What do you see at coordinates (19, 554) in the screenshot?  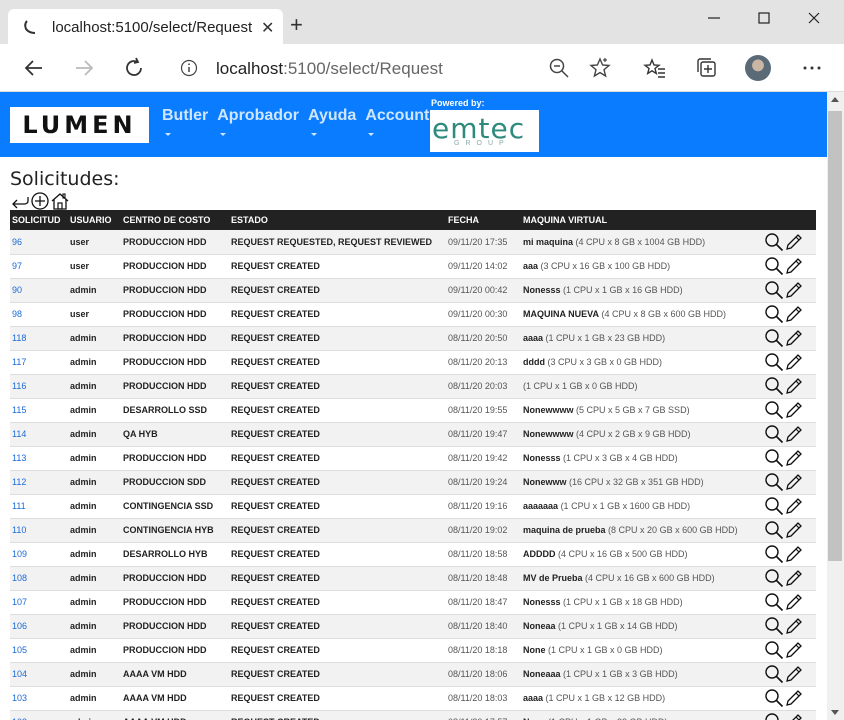 I see `request-id-link: 109` at bounding box center [19, 554].